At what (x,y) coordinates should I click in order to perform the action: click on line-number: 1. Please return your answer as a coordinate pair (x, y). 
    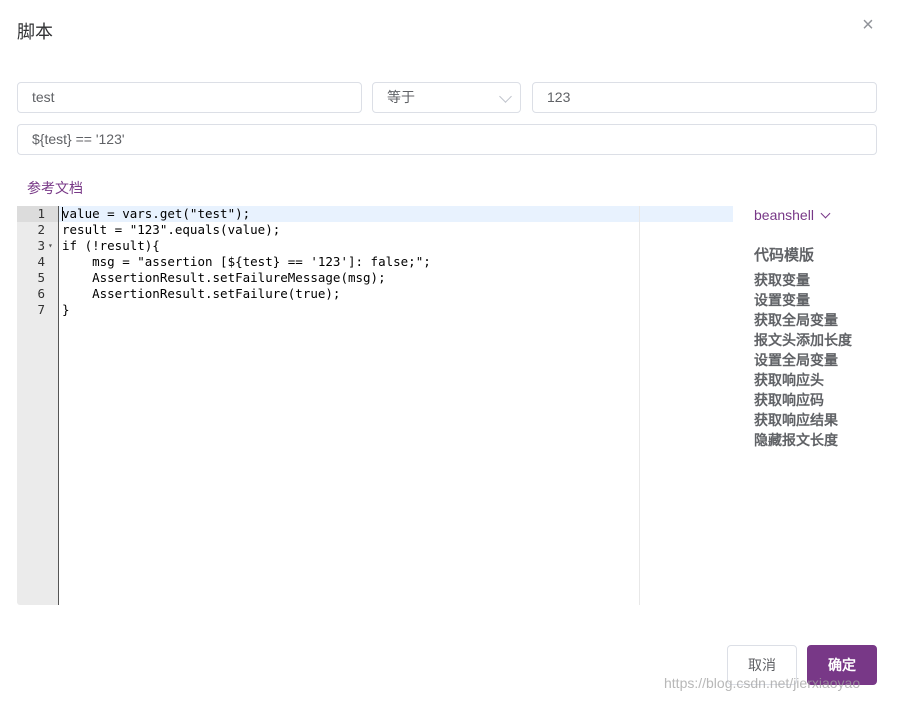
    Looking at the image, I should click on (41, 213).